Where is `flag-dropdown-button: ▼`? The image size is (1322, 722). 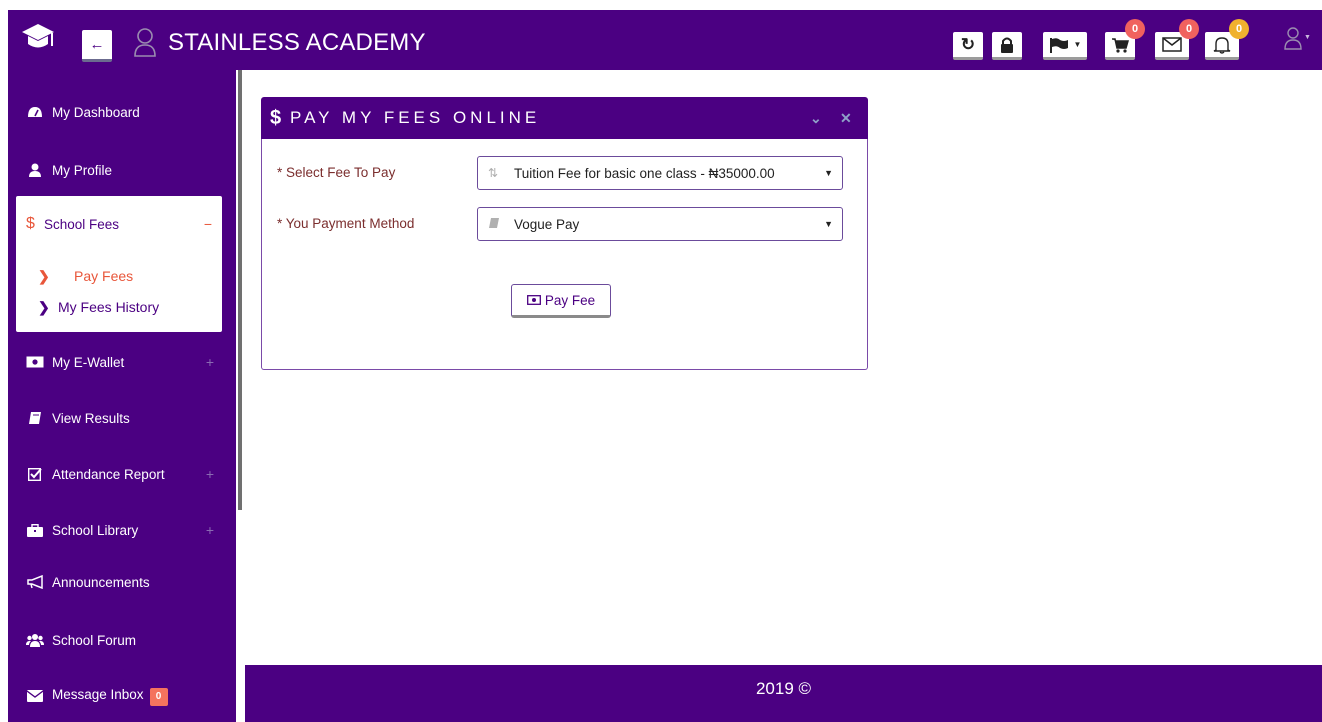 flag-dropdown-button: ▼ is located at coordinates (1065, 46).